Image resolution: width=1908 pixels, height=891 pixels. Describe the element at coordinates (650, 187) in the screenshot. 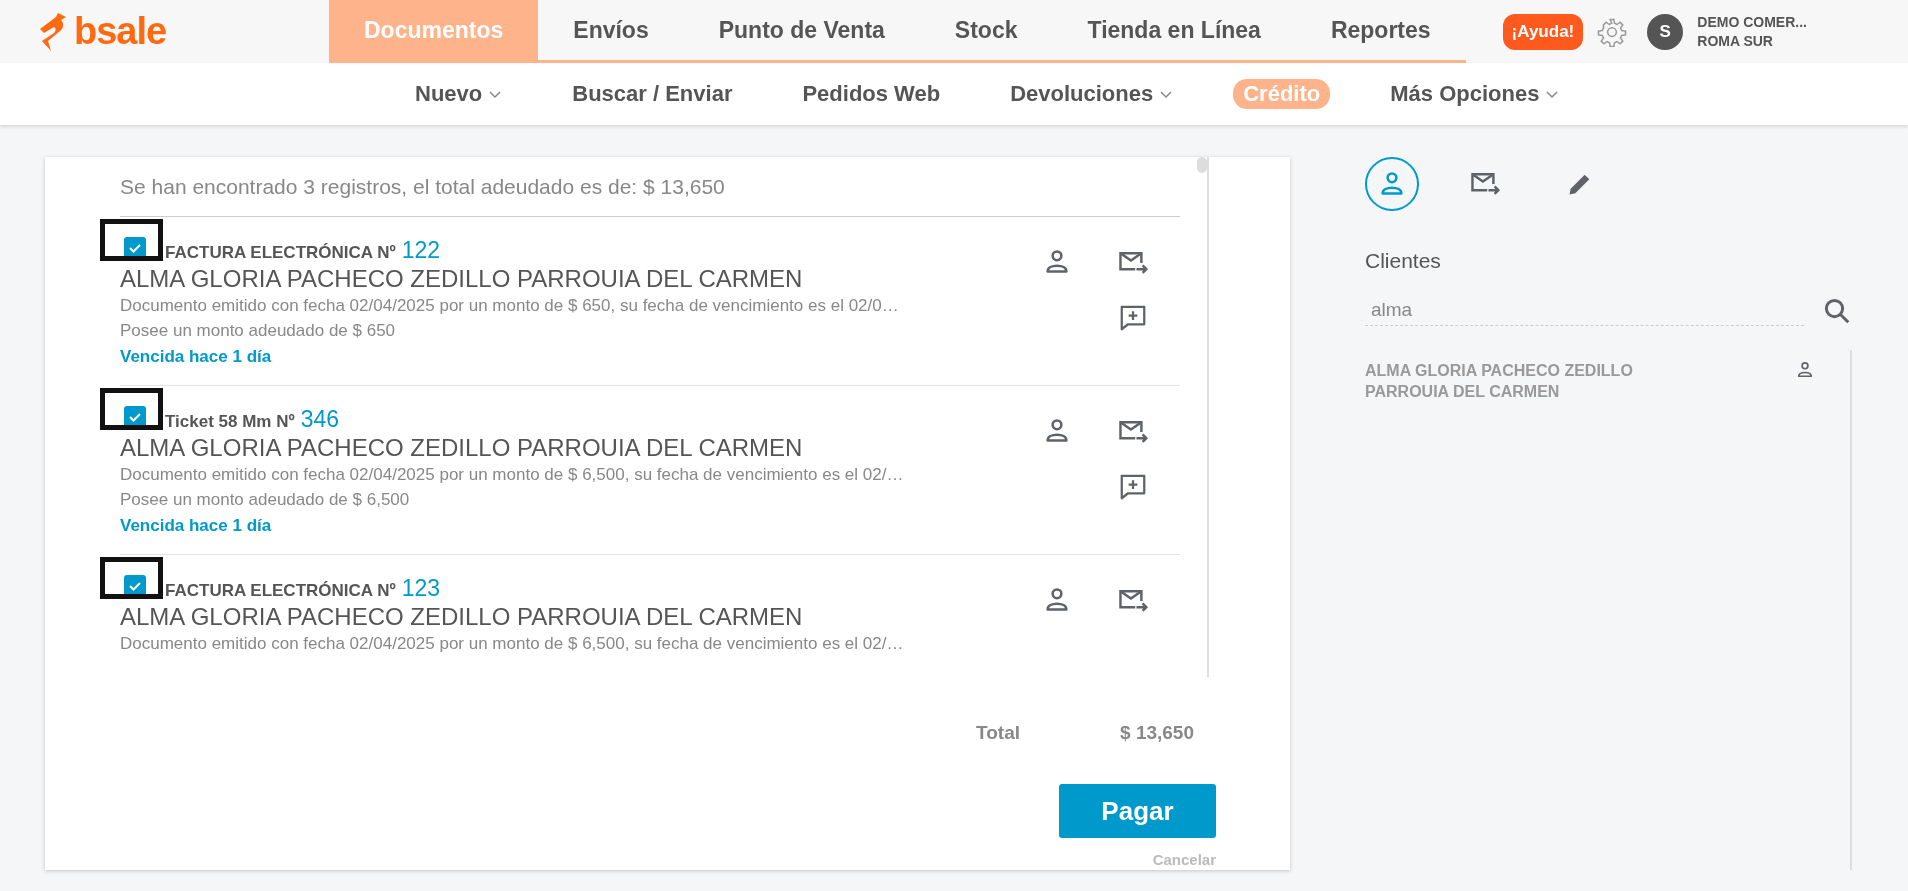

I see `summary-text: Se han encontrado 3 registros, el total adeudado es de: $ 13,650` at that location.